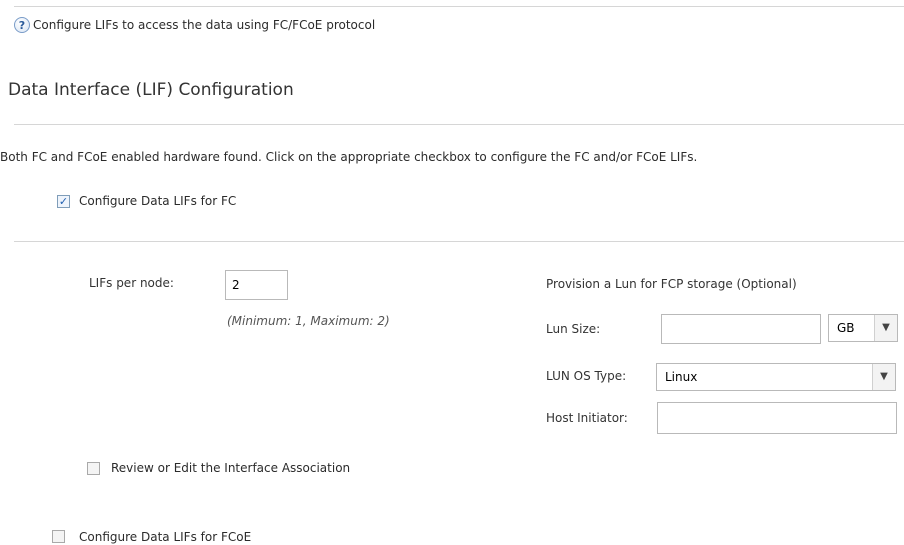 The width and height of the screenshot is (904, 545). I want to click on lifs-per-node-label: LIFs per node:, so click(131, 283).